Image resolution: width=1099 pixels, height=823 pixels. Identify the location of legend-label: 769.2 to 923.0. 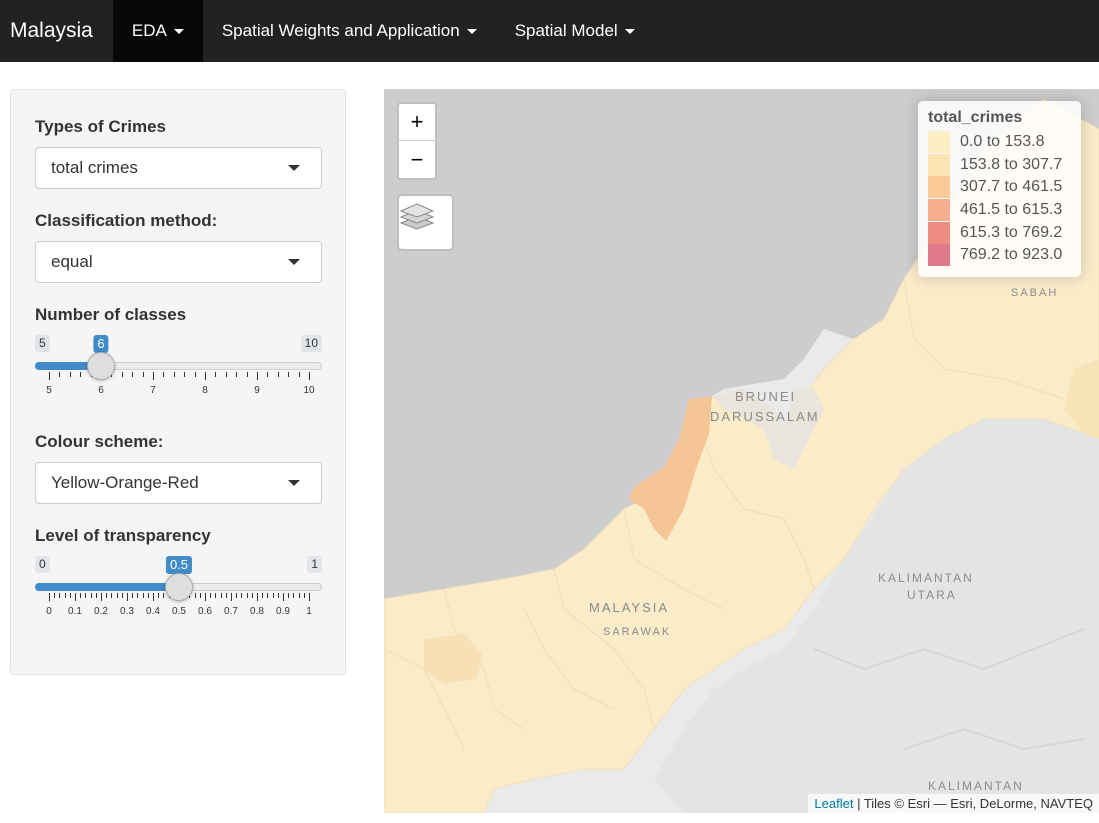
(1011, 255).